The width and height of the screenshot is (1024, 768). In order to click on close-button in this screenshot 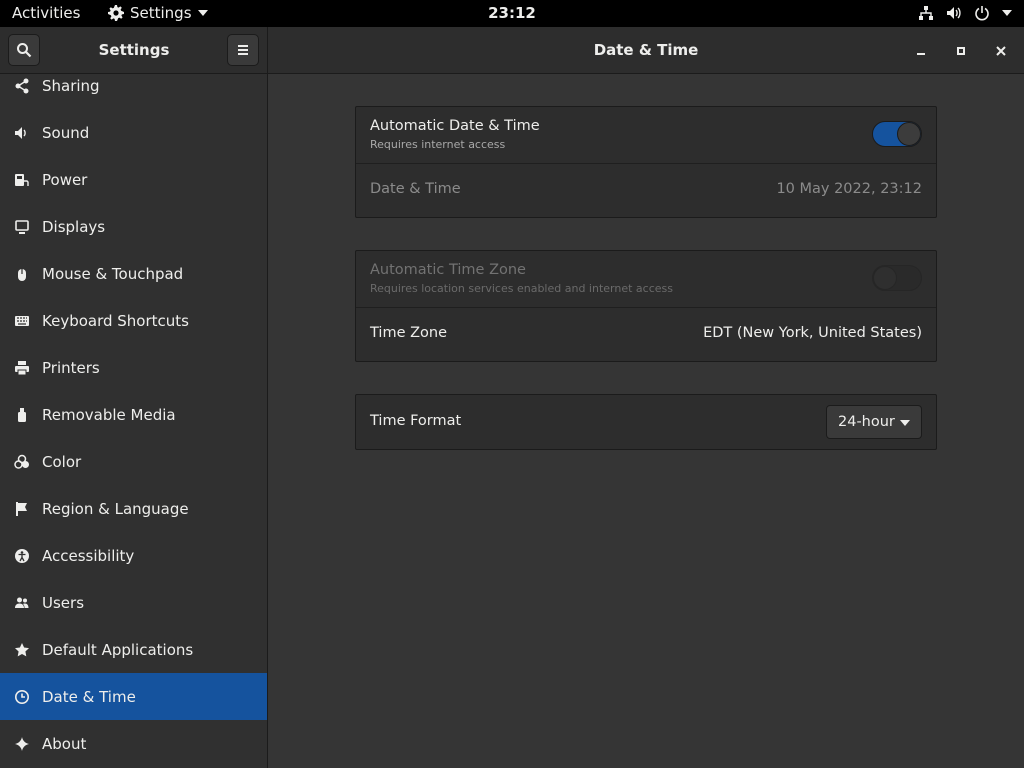, I will do `click(1001, 51)`.